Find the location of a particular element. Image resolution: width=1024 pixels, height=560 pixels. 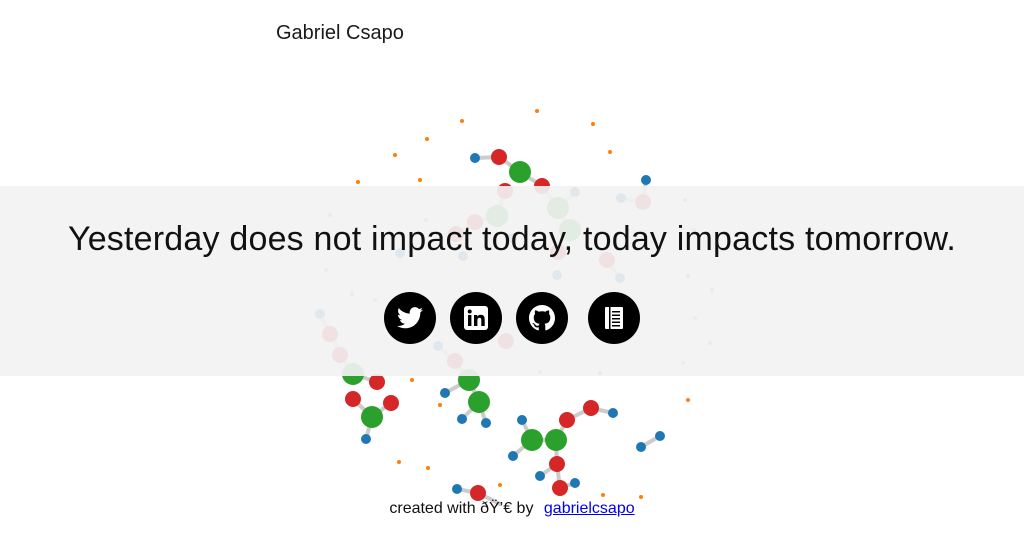

social-links is located at coordinates (514, 318).